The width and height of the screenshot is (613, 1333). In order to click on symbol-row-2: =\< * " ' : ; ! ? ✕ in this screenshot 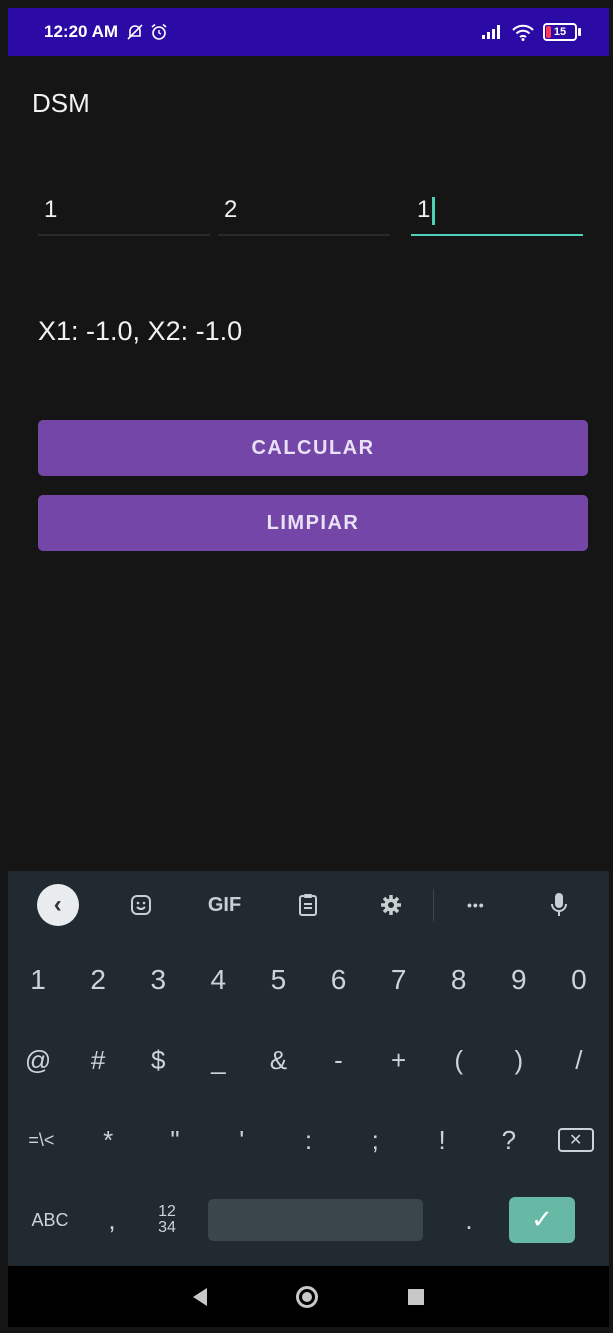, I will do `click(308, 1140)`.